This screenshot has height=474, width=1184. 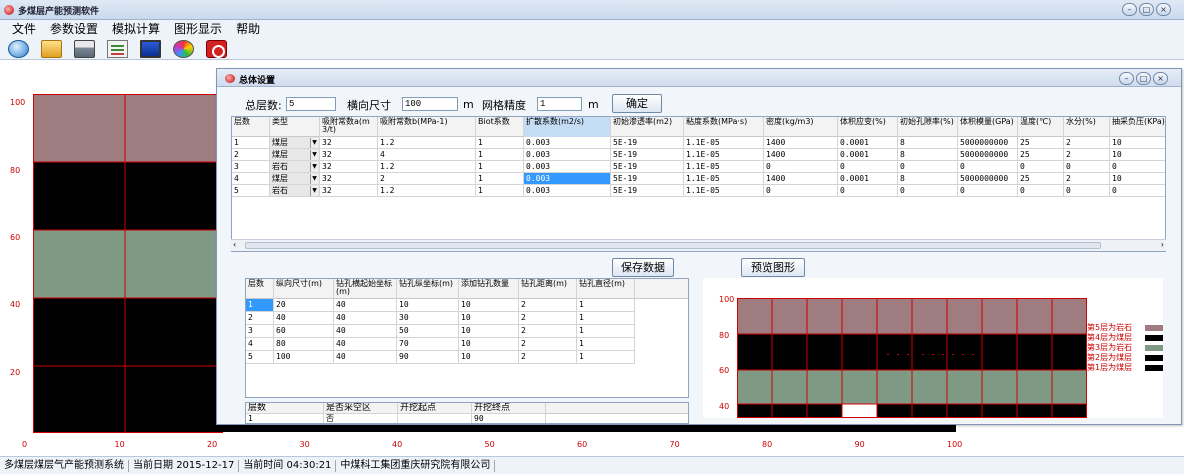 I want to click on menu-graphics: 图形显示, so click(x=198, y=29).